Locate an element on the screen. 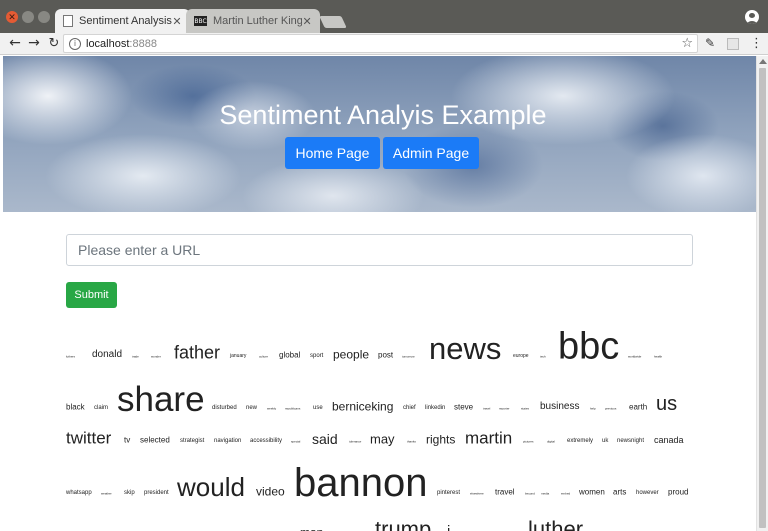 Image resolution: width=768 pixels, height=531 pixels. word-cloud-word: business is located at coordinates (560, 406).